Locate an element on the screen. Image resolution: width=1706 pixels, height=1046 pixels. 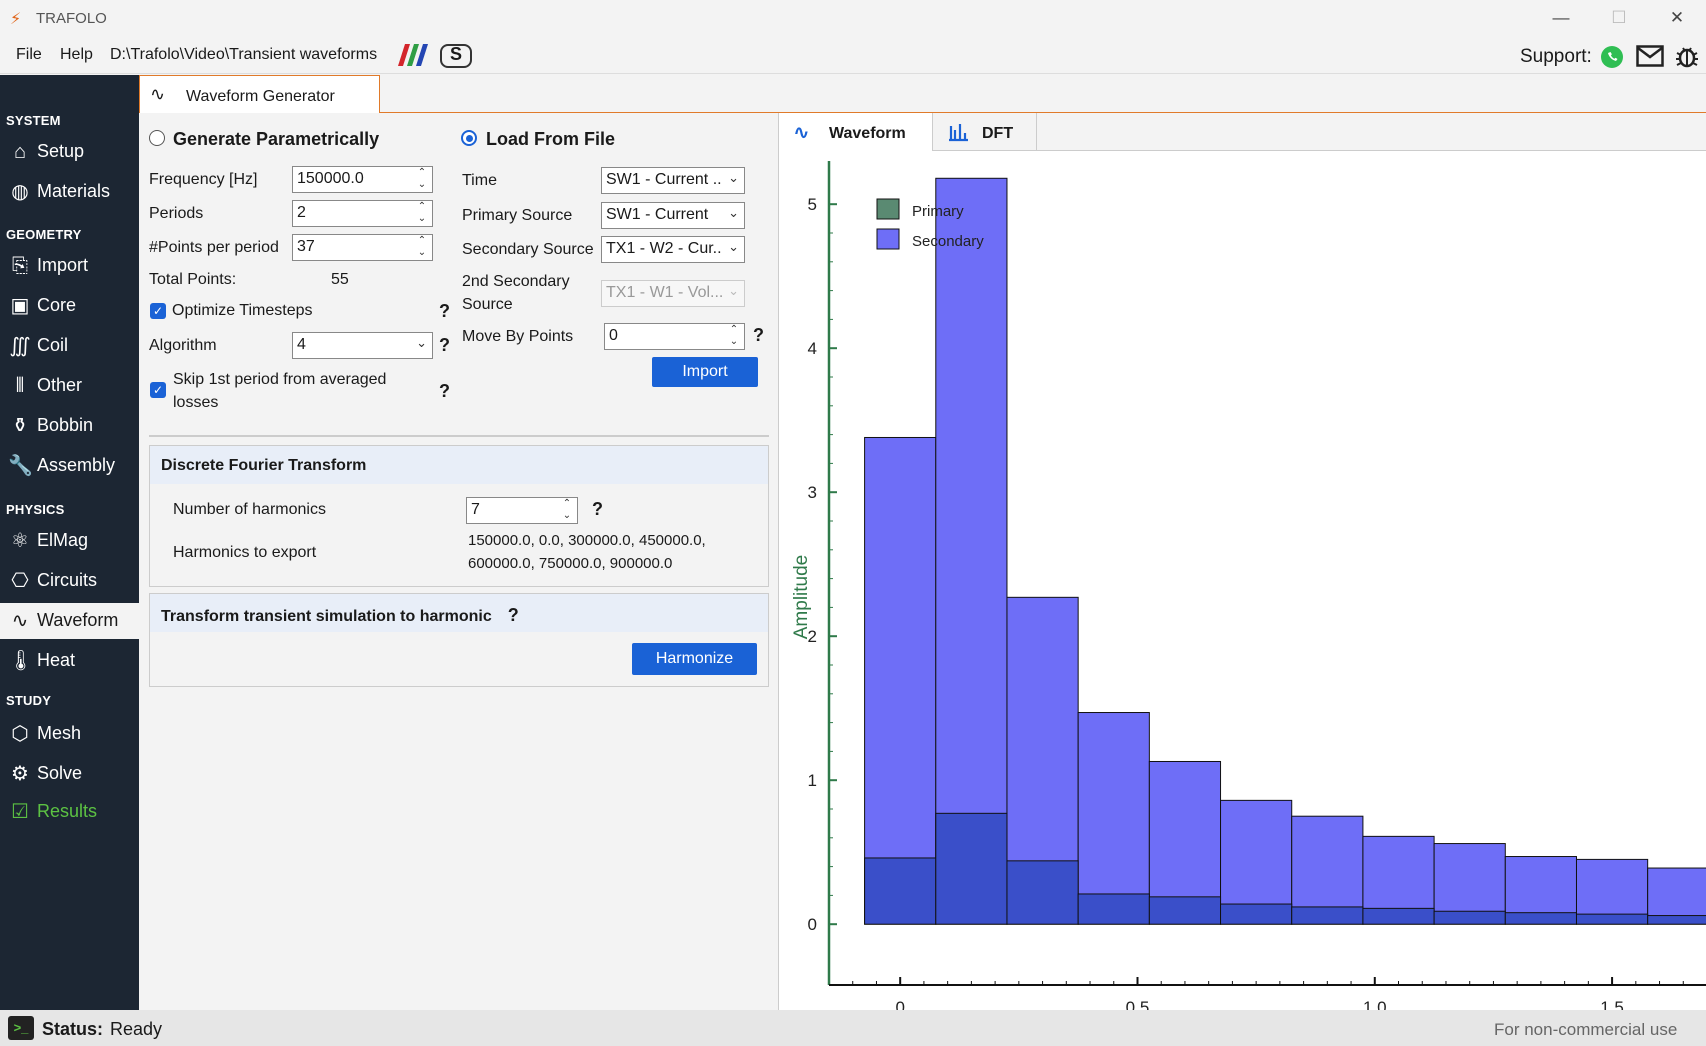
periods-input: 2 ⌃ ⌄ is located at coordinates (362, 213).